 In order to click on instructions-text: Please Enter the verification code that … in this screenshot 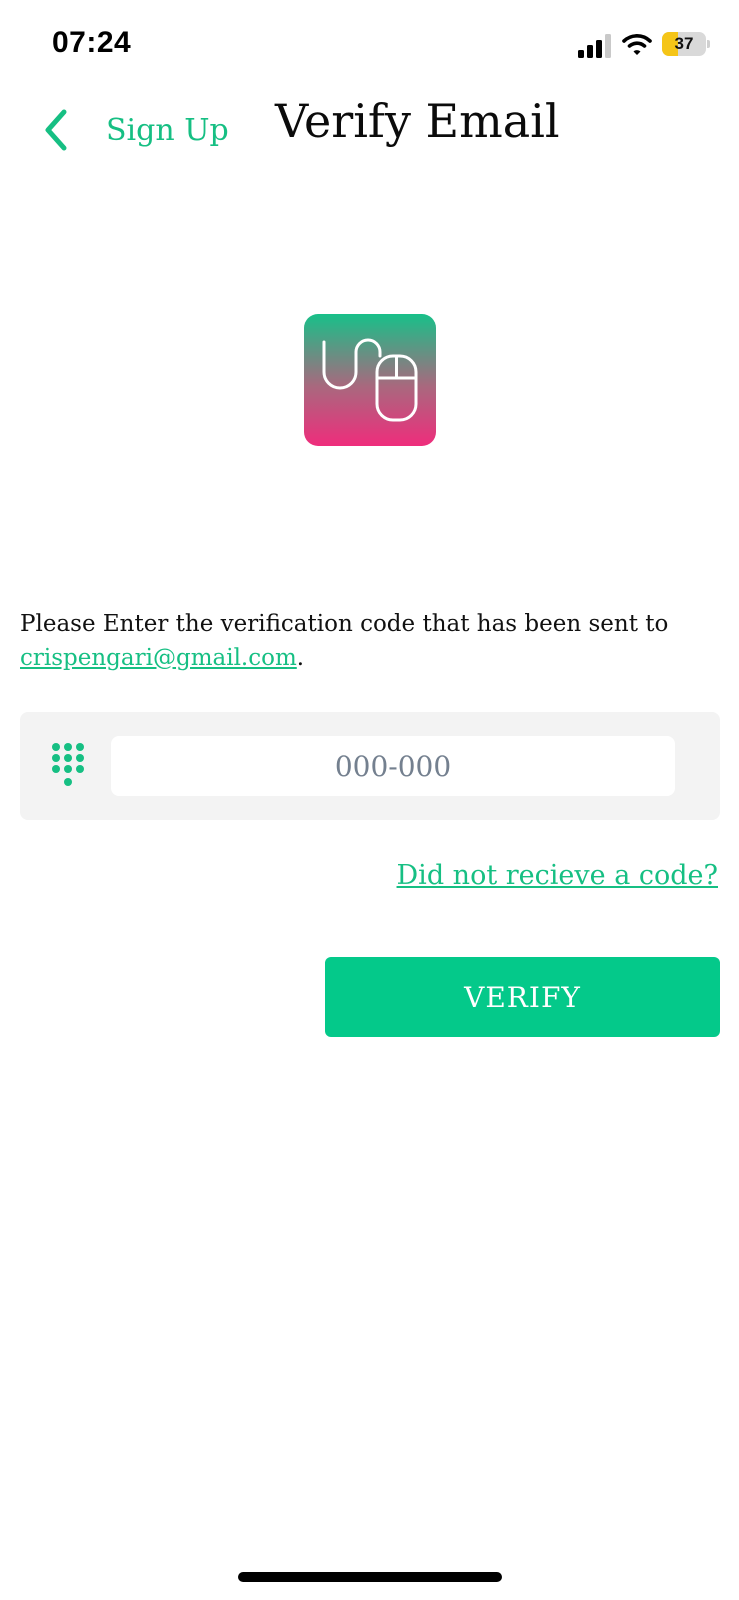, I will do `click(370, 641)`.